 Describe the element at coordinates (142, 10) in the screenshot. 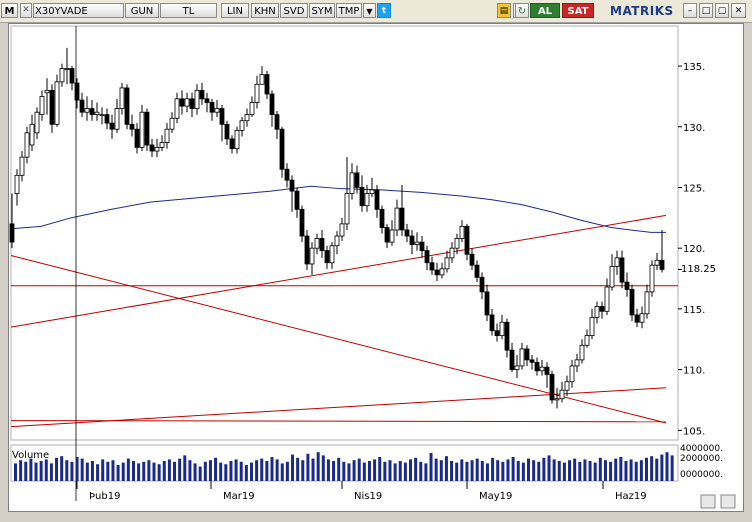

I see `period-field: GUN` at that location.